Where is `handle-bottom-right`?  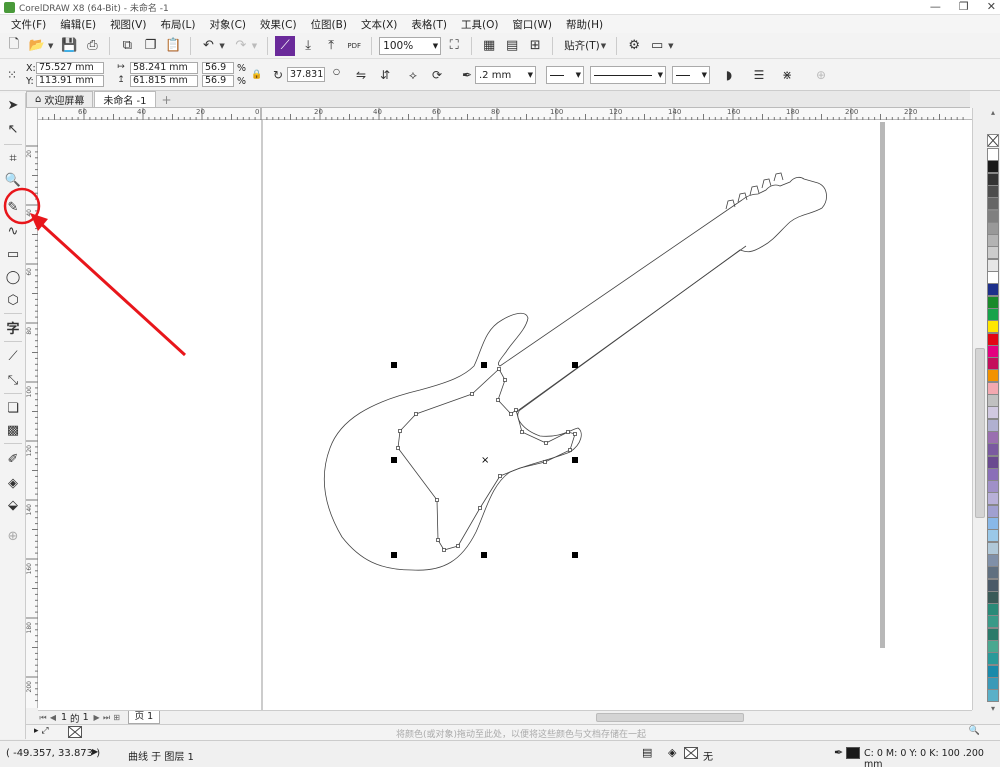
handle-bottom-right is located at coordinates (575, 555).